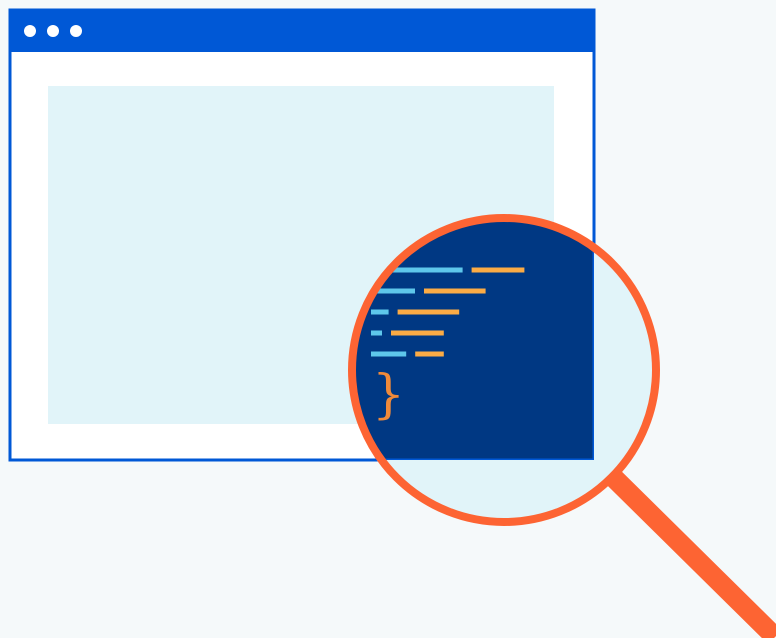 The width and height of the screenshot is (776, 638). I want to click on magnifier-handle, so click(689, 552).